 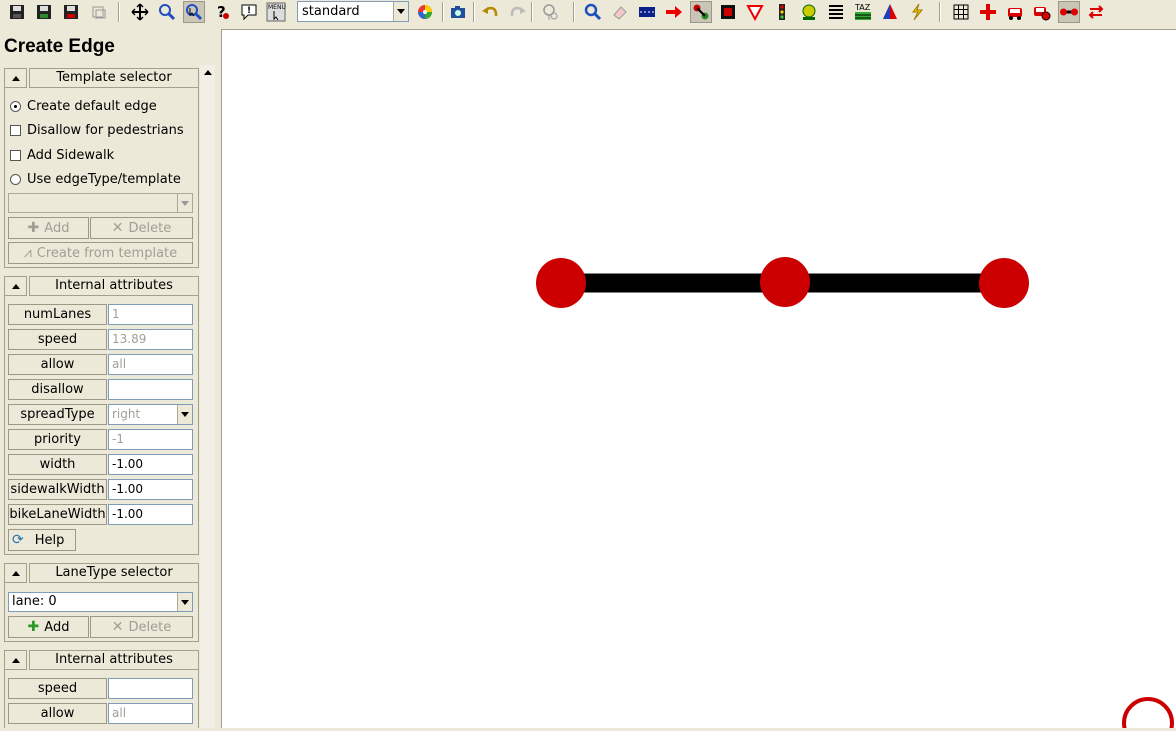 I want to click on frame-scrollbar, so click(x=207, y=396).